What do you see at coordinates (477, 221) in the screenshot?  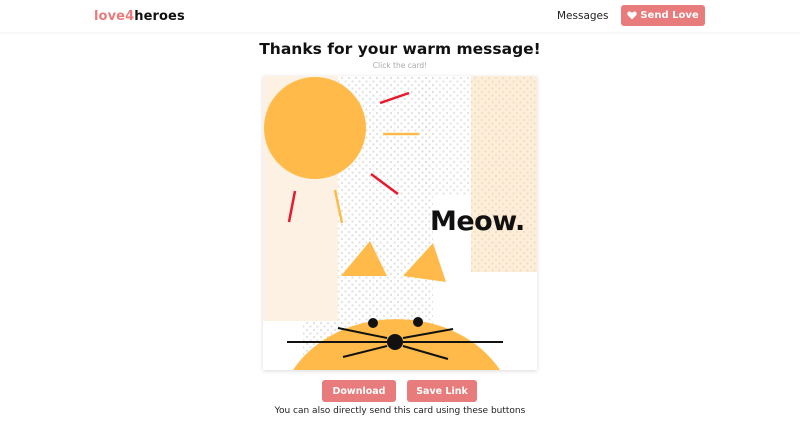 I see `card-text: Meow.` at bounding box center [477, 221].